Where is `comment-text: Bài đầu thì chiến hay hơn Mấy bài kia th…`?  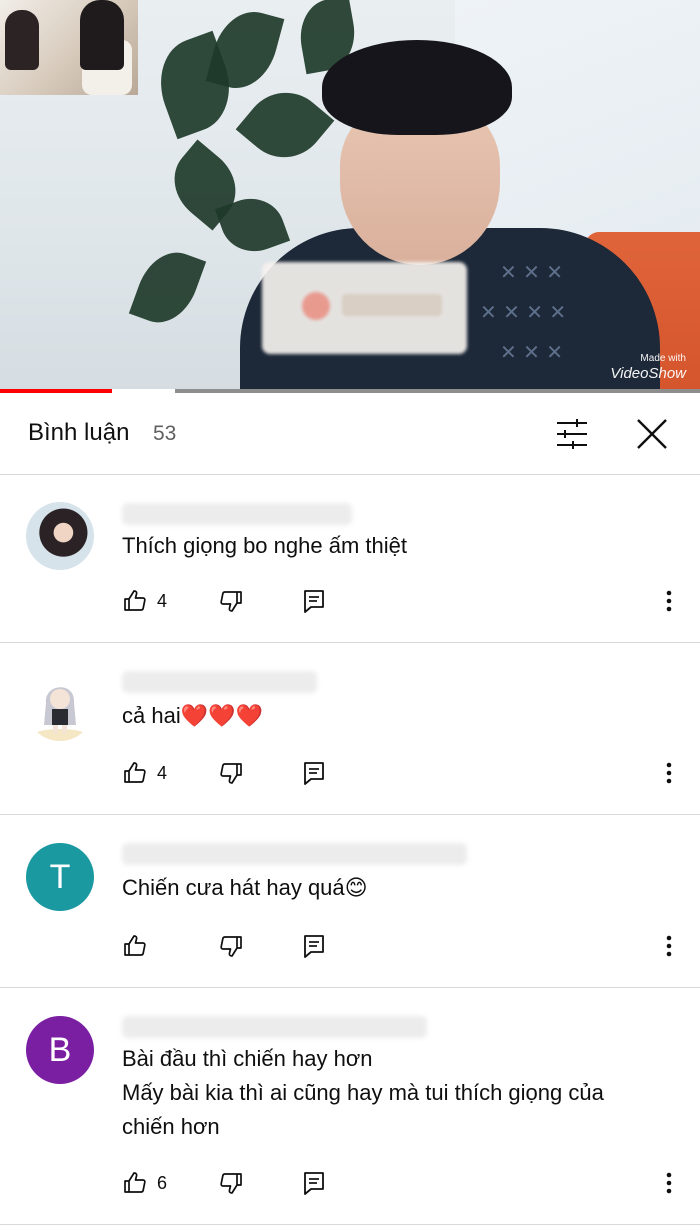
comment-text: Bài đầu thì chiến hay hơn Mấy bài kia th… is located at coordinates (363, 1092).